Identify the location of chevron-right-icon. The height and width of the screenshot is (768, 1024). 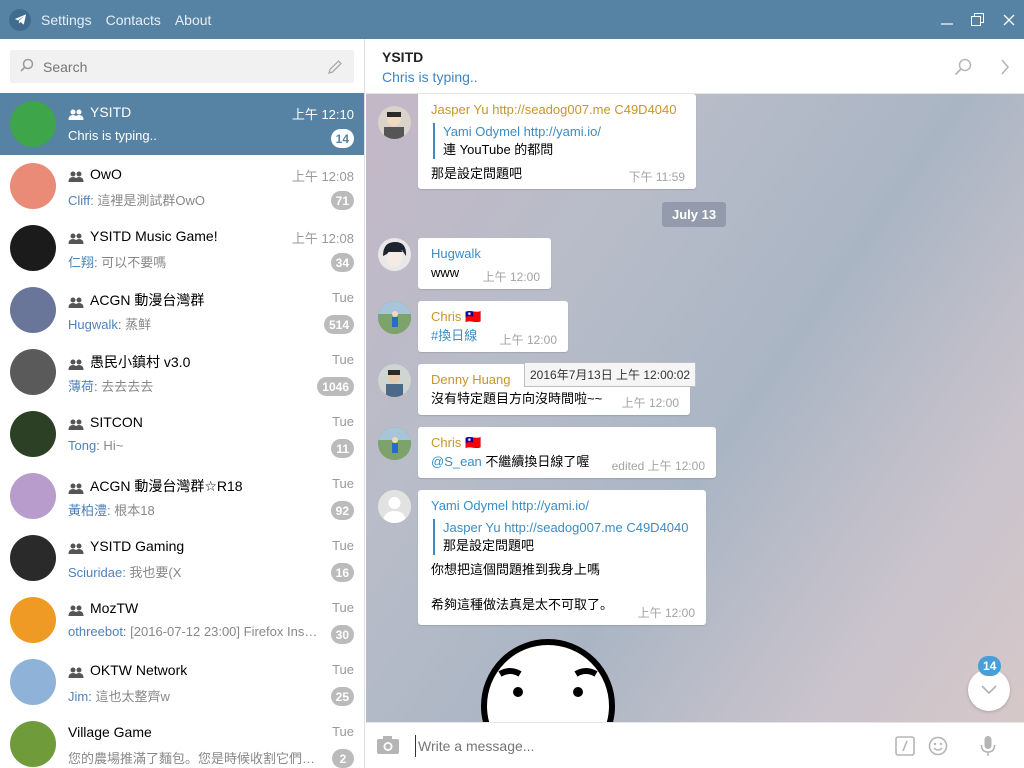
(1005, 67).